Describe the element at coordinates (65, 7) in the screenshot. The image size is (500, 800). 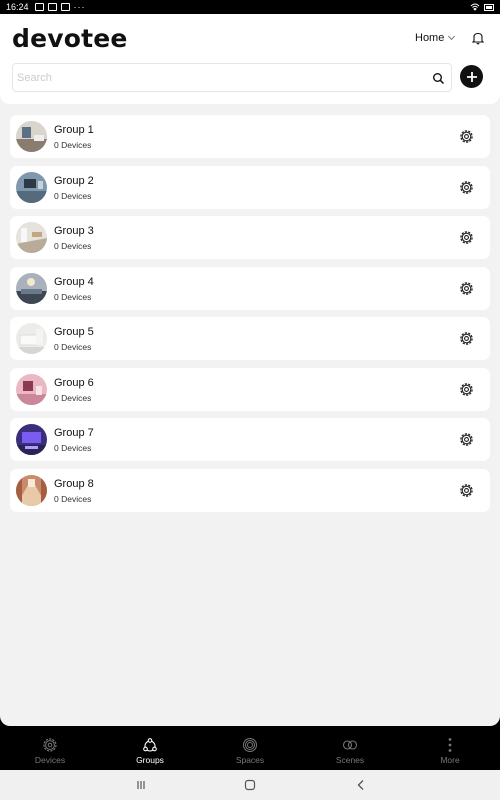
I see `youtube-notification-icon` at that location.